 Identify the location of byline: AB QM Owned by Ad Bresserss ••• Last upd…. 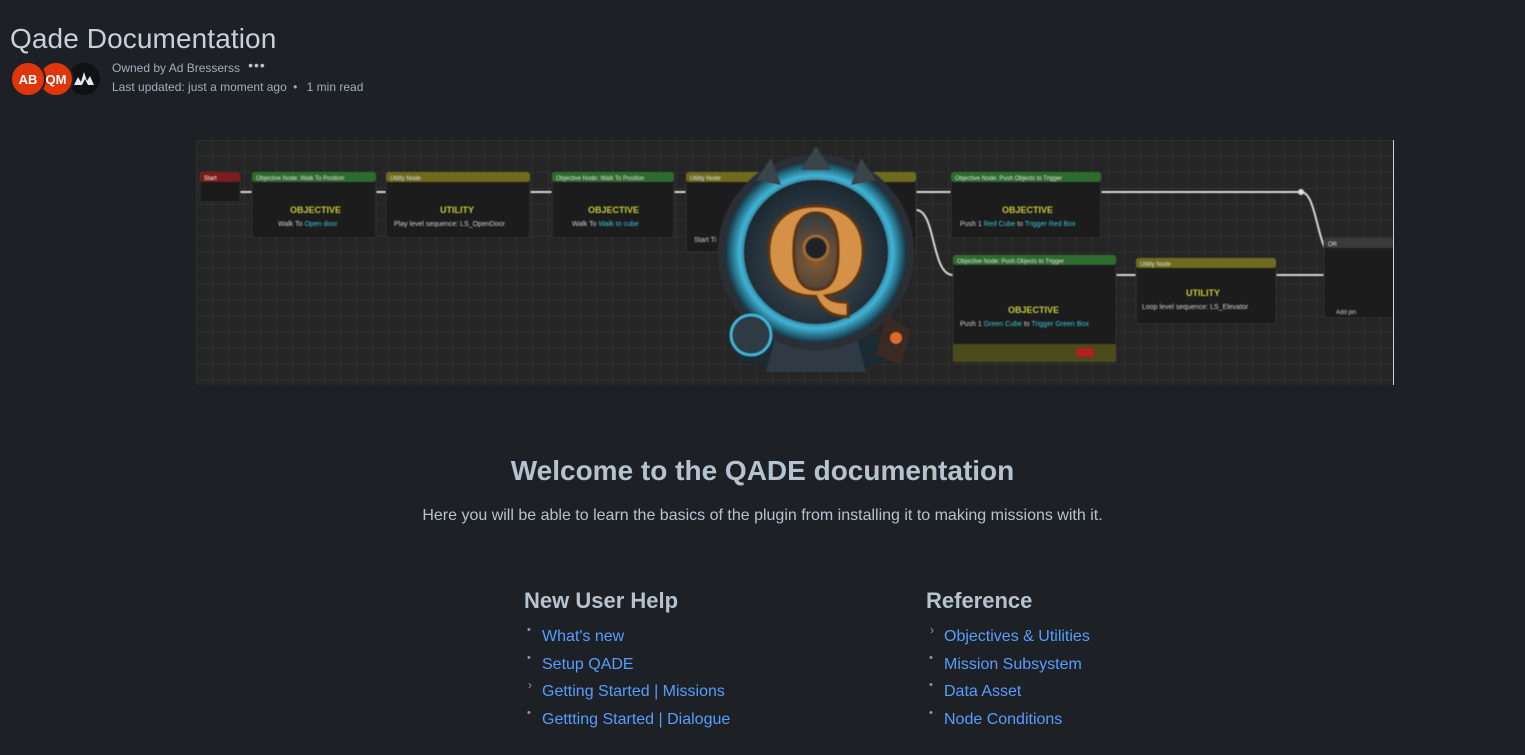
(186, 77).